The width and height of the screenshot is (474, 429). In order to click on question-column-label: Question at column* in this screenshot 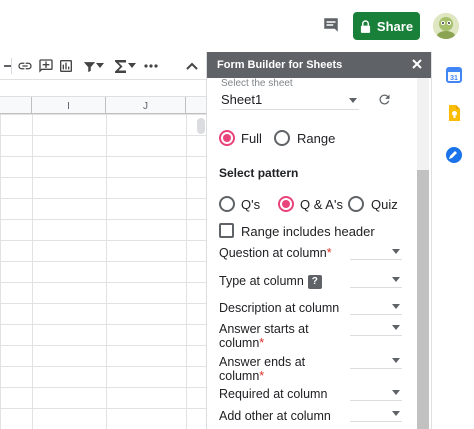, I will do `click(275, 253)`.